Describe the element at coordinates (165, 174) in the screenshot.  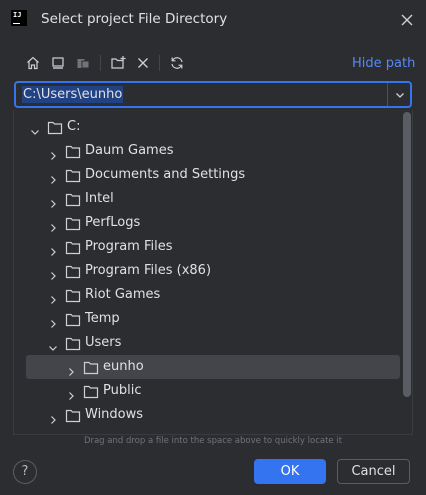
I see `tree-item-label: Documents and Settings` at that location.